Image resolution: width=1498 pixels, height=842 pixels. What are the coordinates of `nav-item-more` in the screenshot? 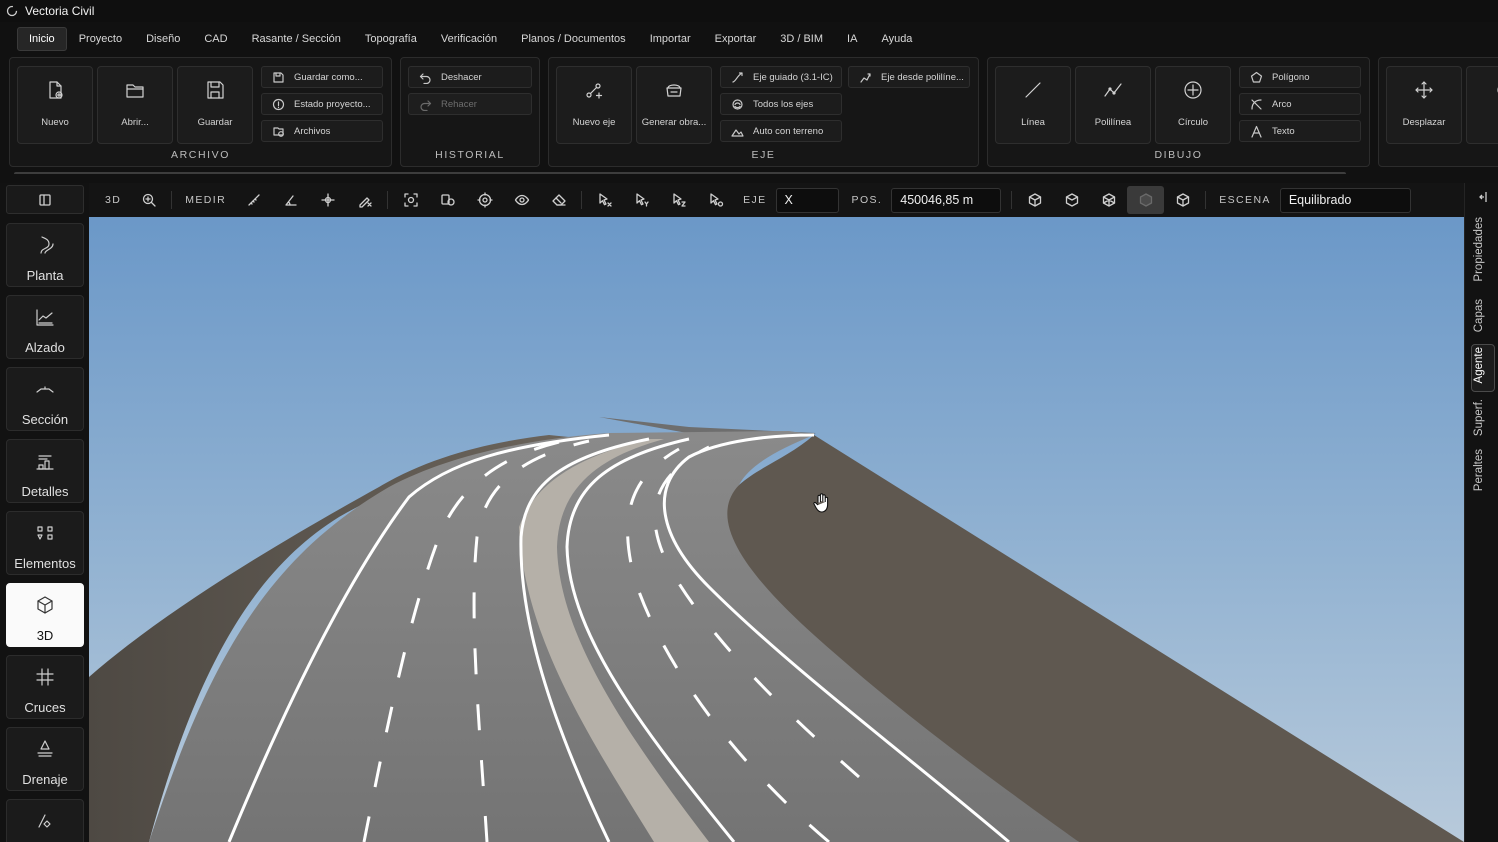 It's located at (45, 820).